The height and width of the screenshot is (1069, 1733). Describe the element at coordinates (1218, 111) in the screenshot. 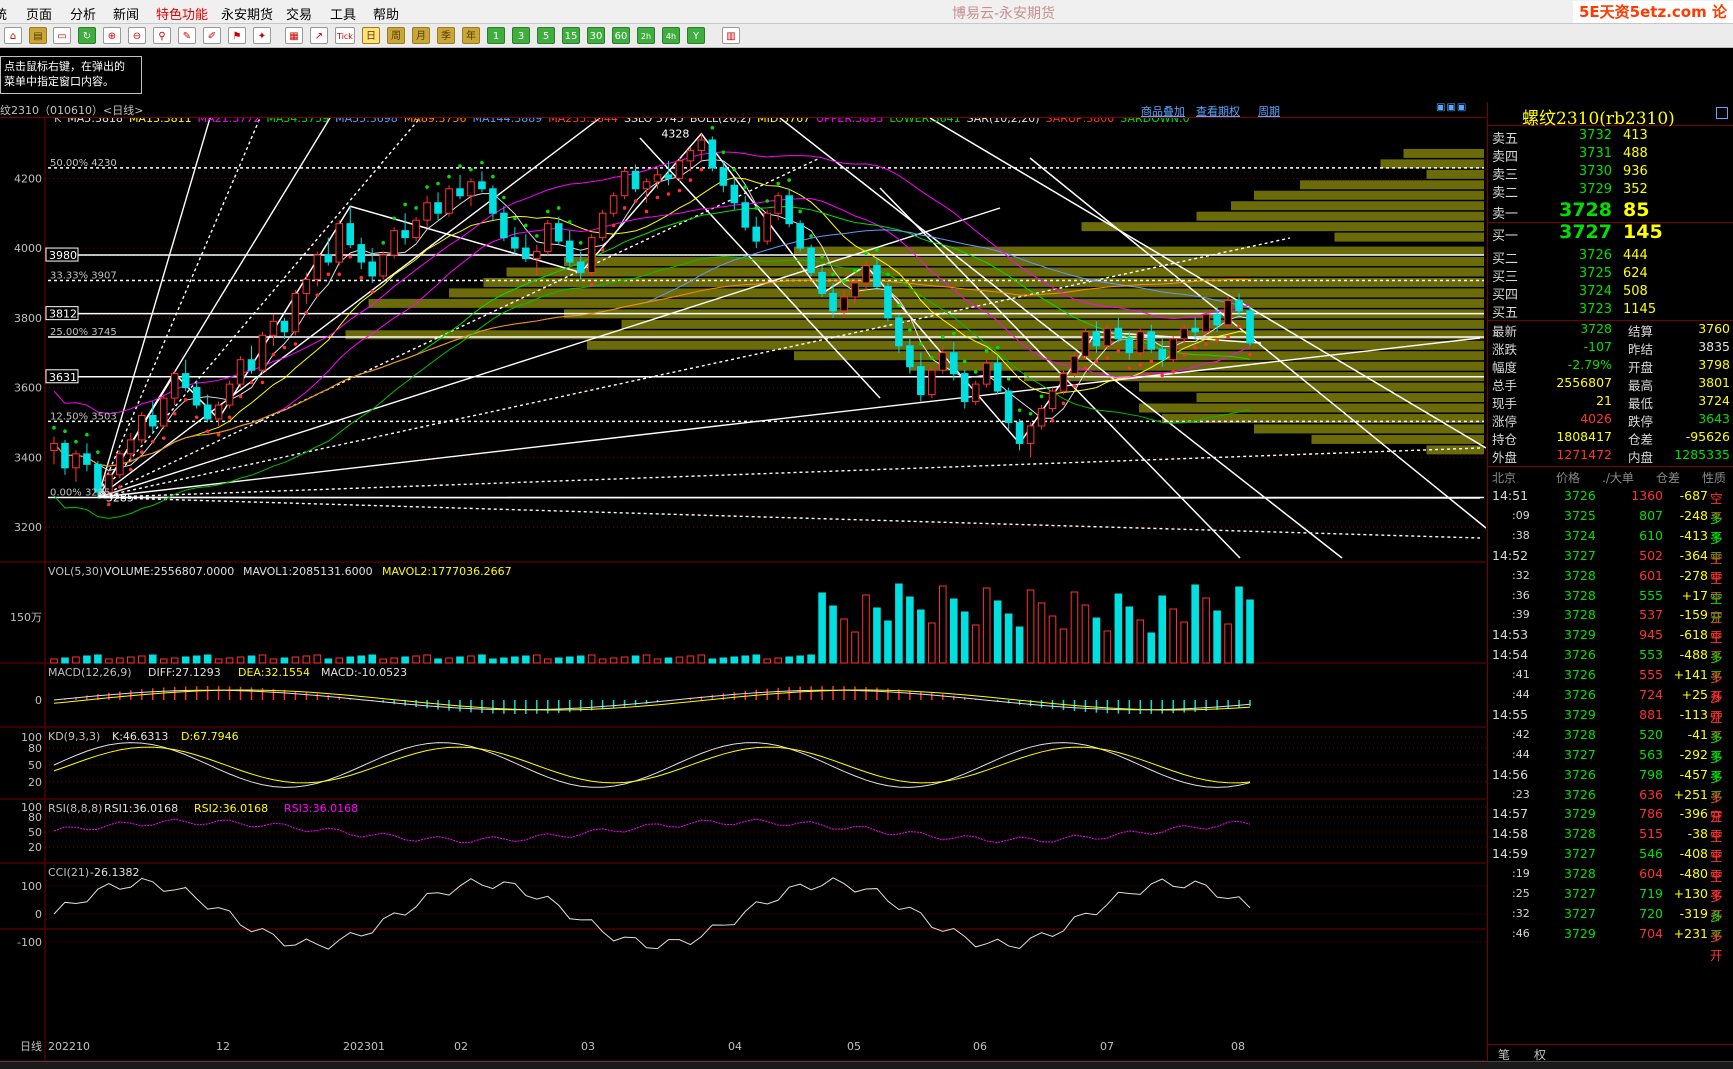

I see `options-link: 查看期权` at that location.